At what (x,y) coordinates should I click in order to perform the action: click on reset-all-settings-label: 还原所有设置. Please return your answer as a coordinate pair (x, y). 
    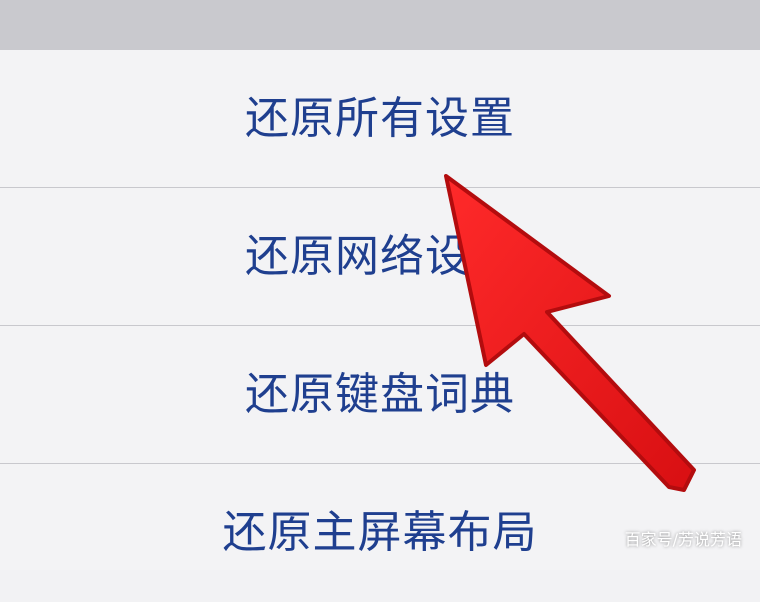
    Looking at the image, I should click on (380, 118).